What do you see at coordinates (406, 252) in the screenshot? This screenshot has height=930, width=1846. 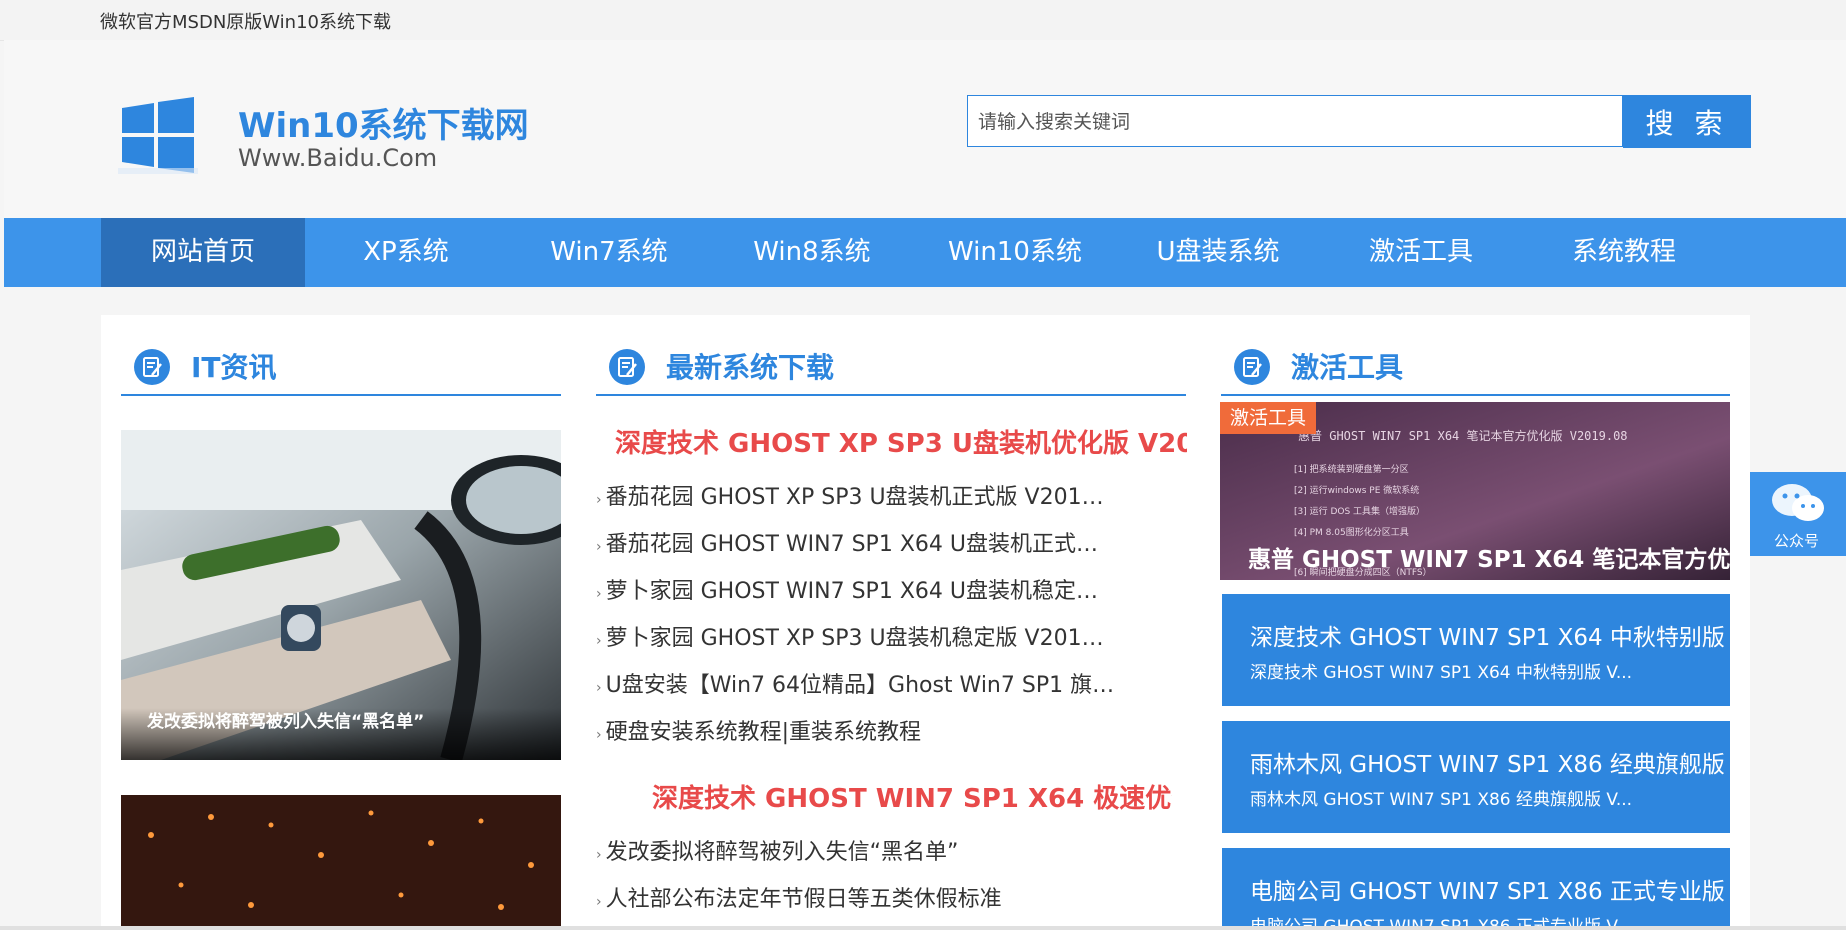 I see `nav-item-xp: XP系统` at bounding box center [406, 252].